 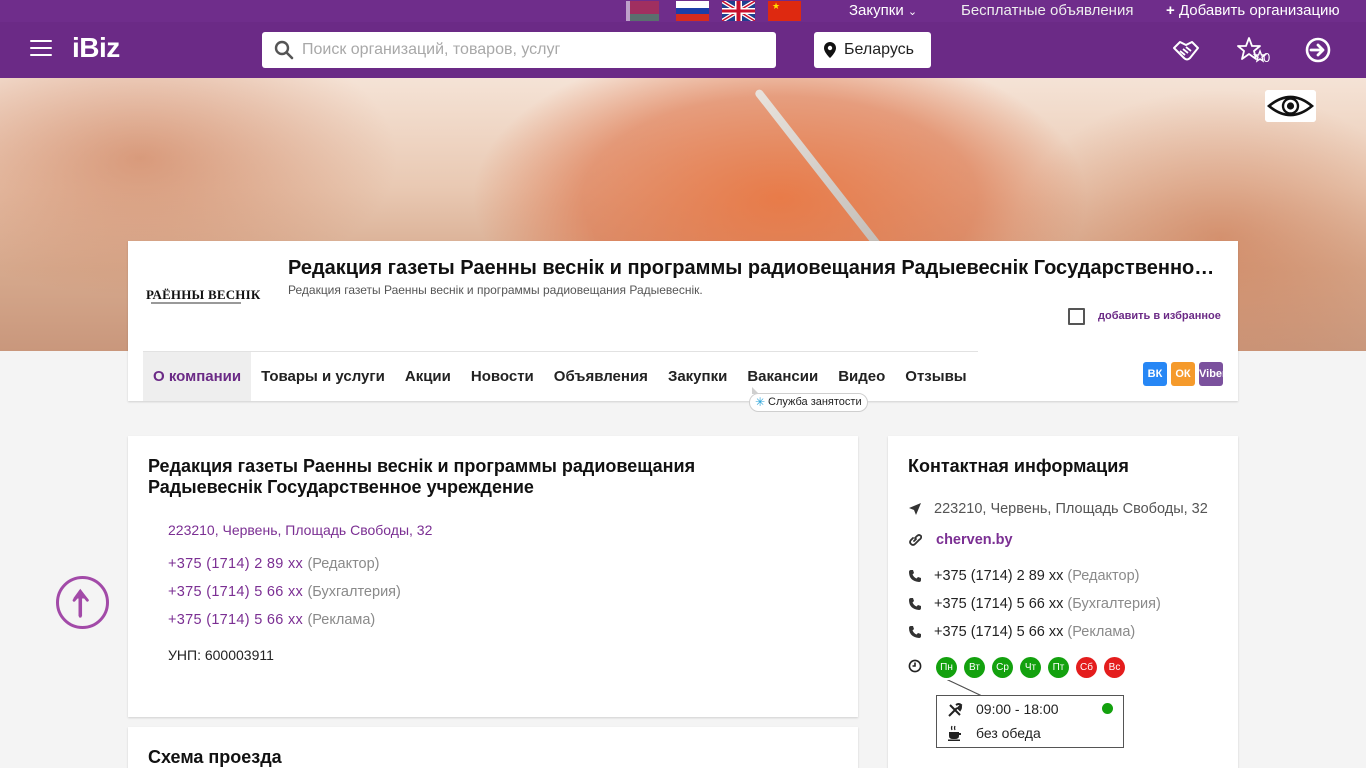 I want to click on contact-phone-text: +375 (1714) 5 66 xx (Бухгалтерия), so click(x=1047, y=604).